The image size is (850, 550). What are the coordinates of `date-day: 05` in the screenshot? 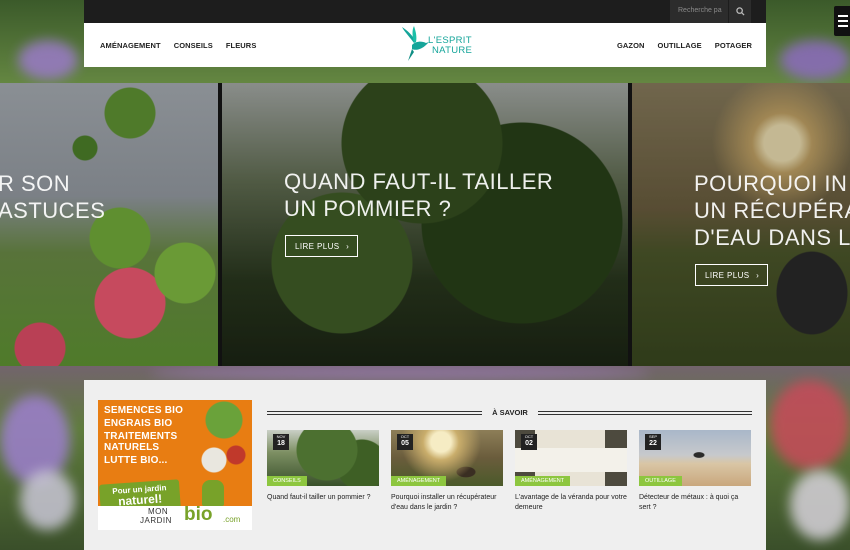 It's located at (405, 443).